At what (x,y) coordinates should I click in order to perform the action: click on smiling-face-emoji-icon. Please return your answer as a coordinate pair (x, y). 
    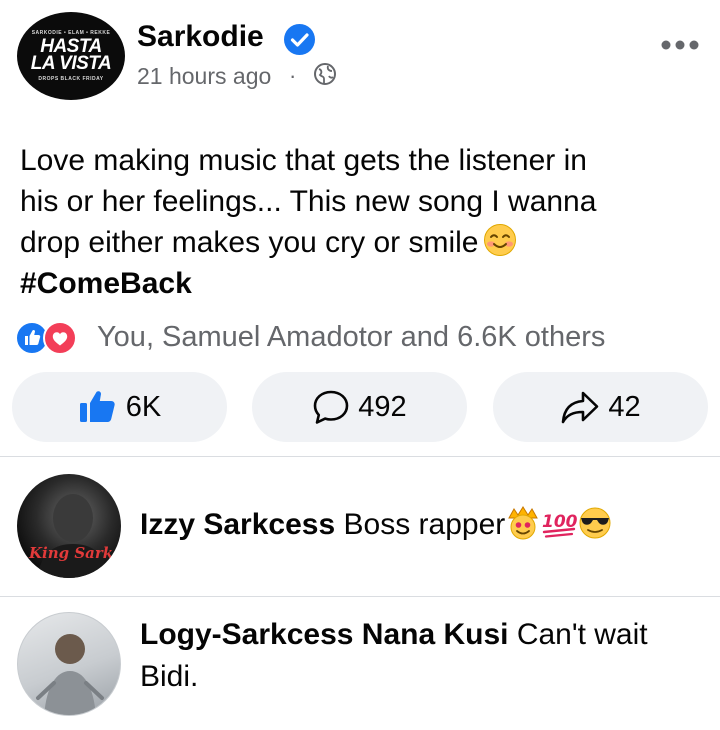
    Looking at the image, I should click on (500, 240).